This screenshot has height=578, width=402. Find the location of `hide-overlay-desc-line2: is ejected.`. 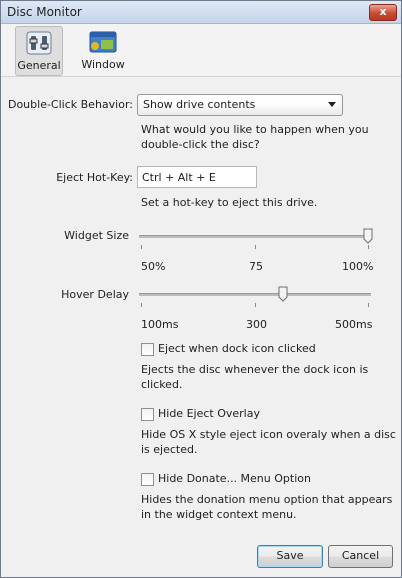

hide-overlay-desc-line2: is ejected. is located at coordinates (169, 449).